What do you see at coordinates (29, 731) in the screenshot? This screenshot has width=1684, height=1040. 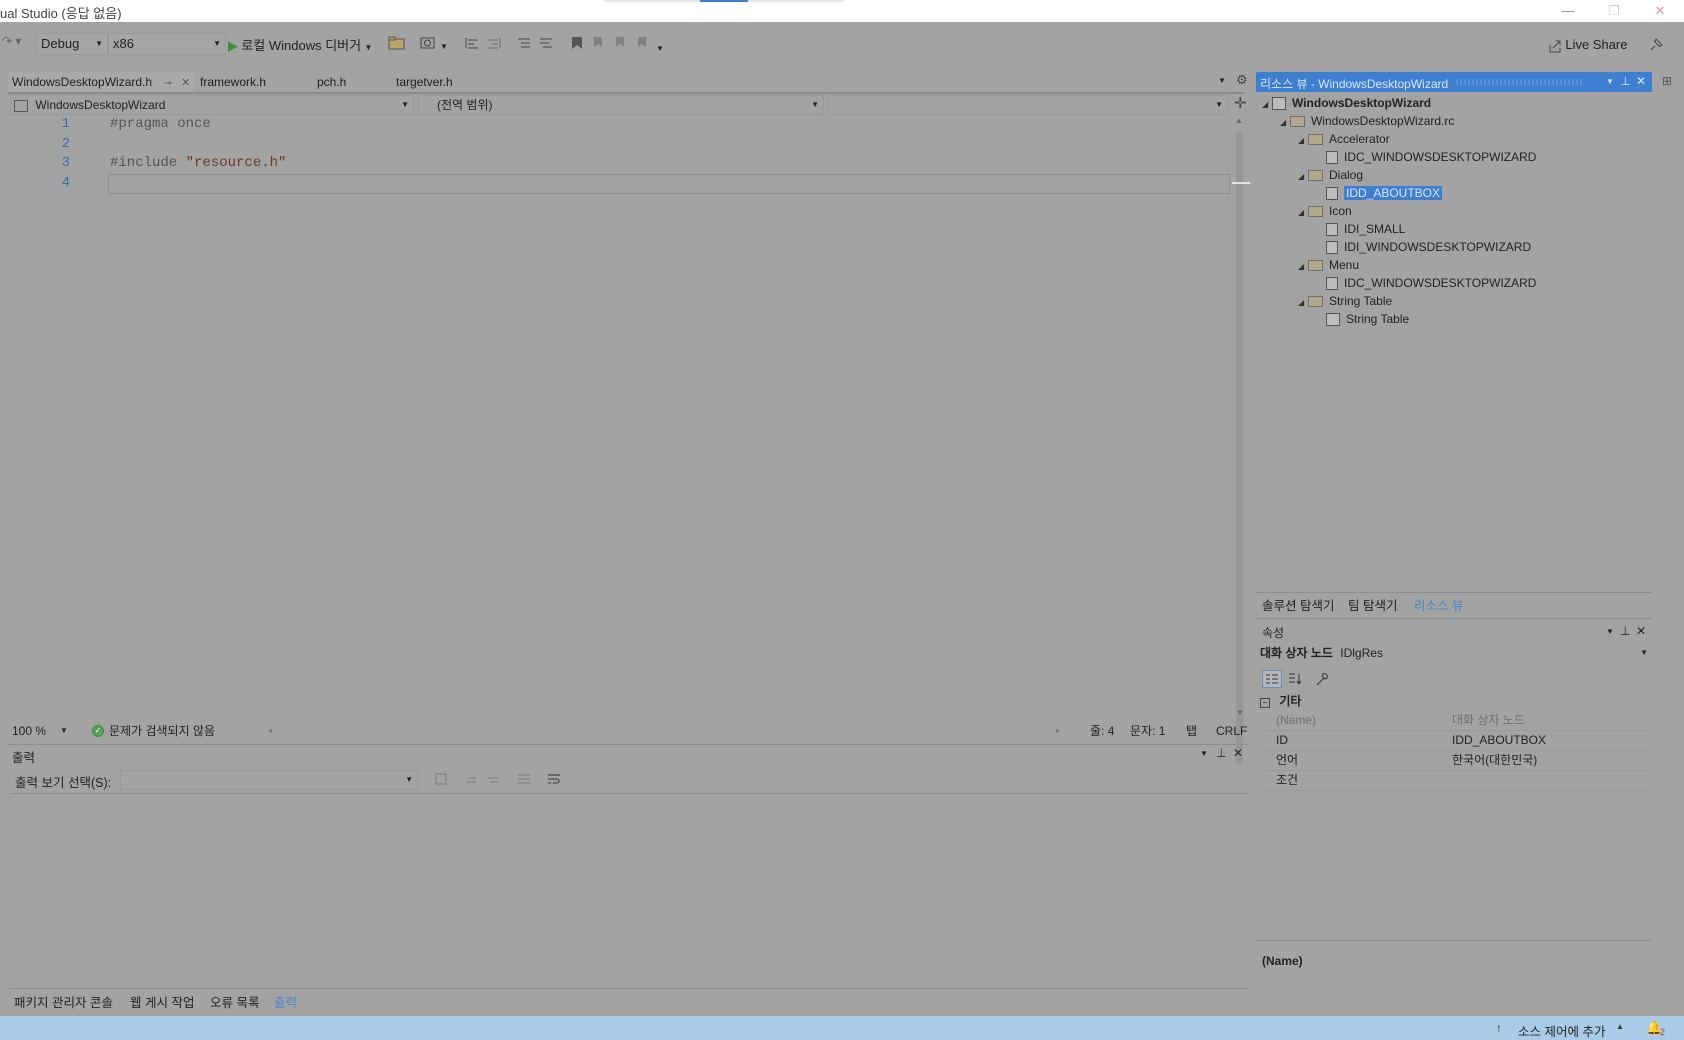 I see `zoom-level: 100 %` at bounding box center [29, 731].